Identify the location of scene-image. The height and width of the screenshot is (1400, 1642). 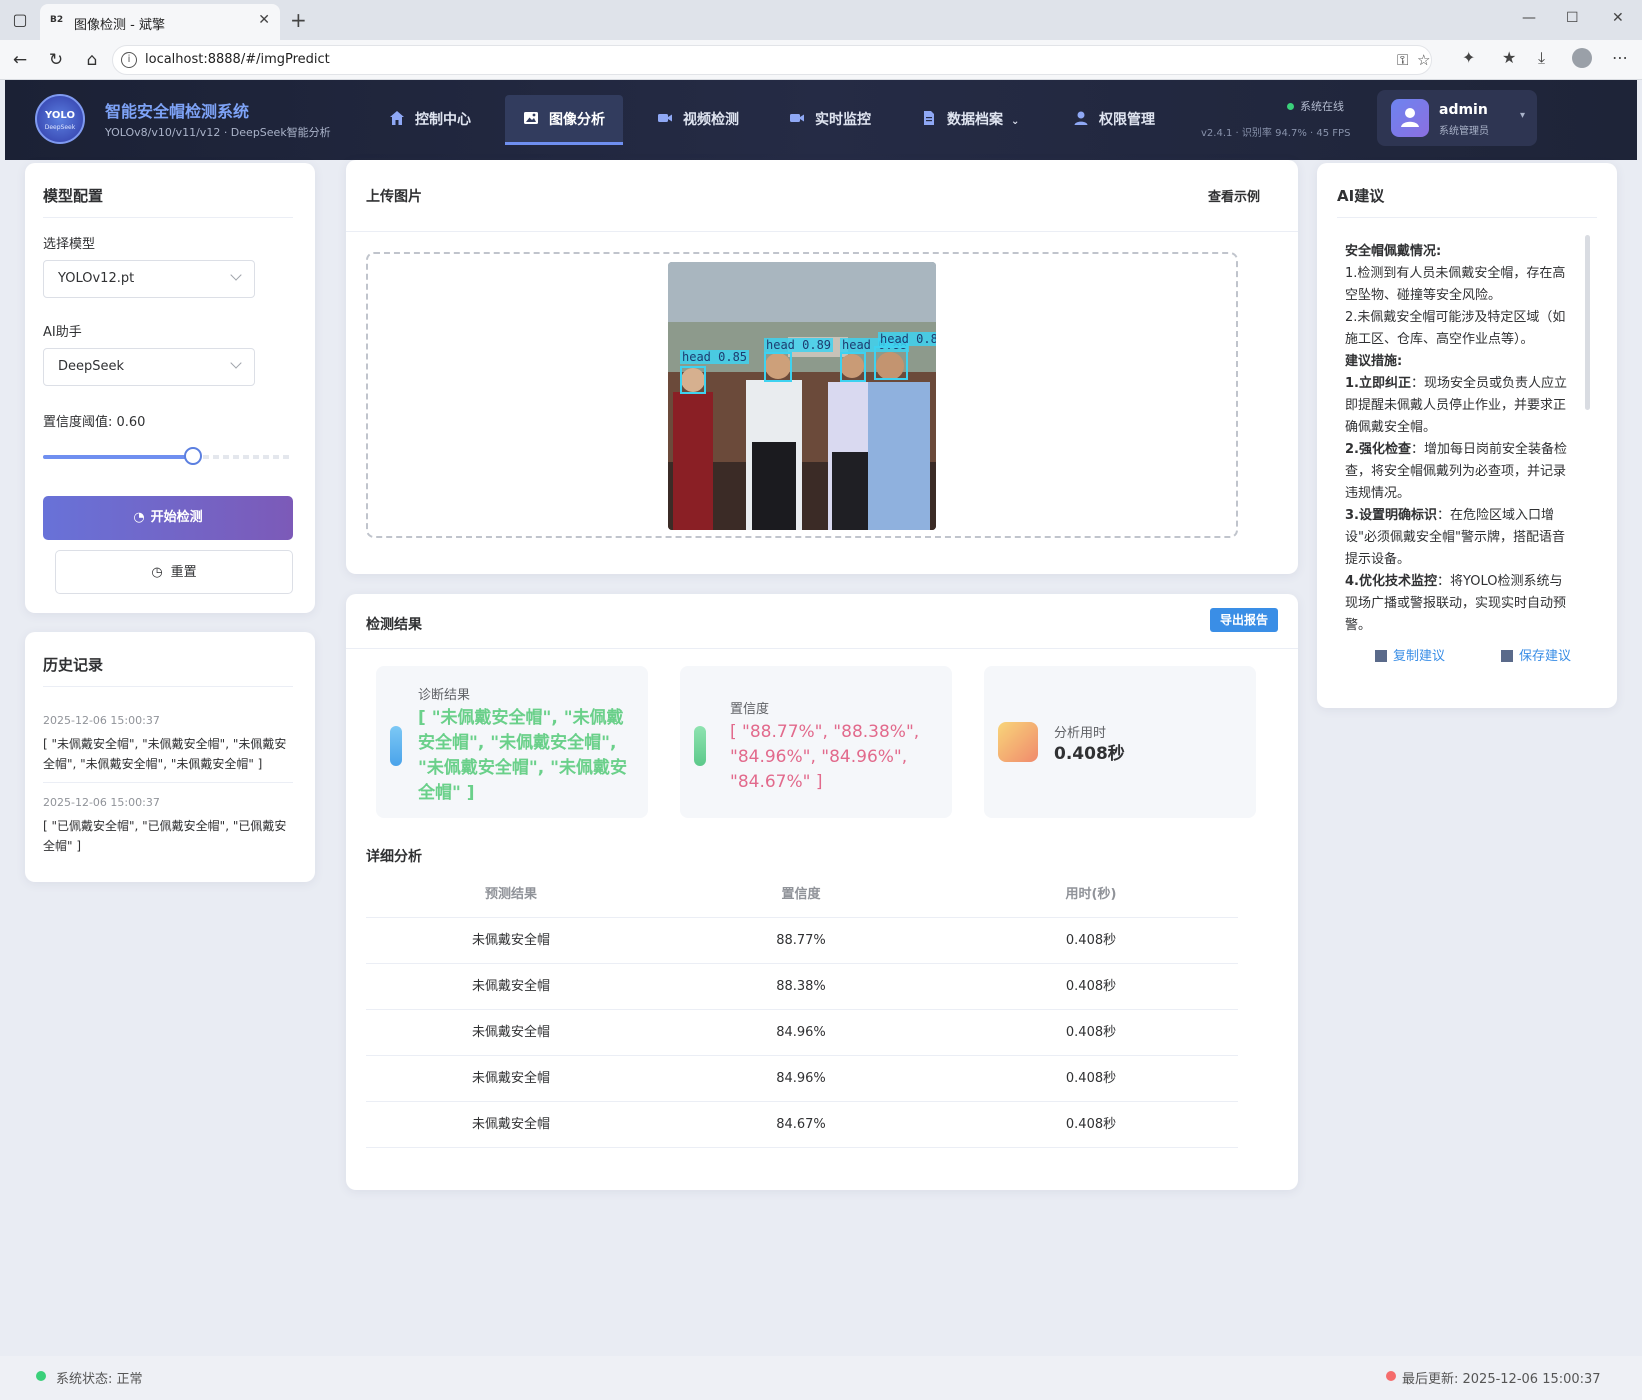
(802, 396).